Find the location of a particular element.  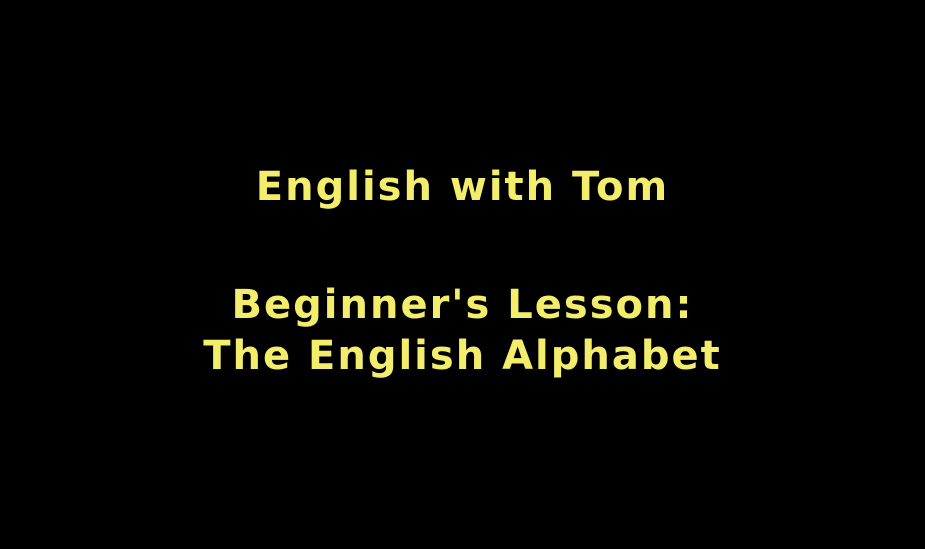

channel-title: English with Tom is located at coordinates (462, 187).